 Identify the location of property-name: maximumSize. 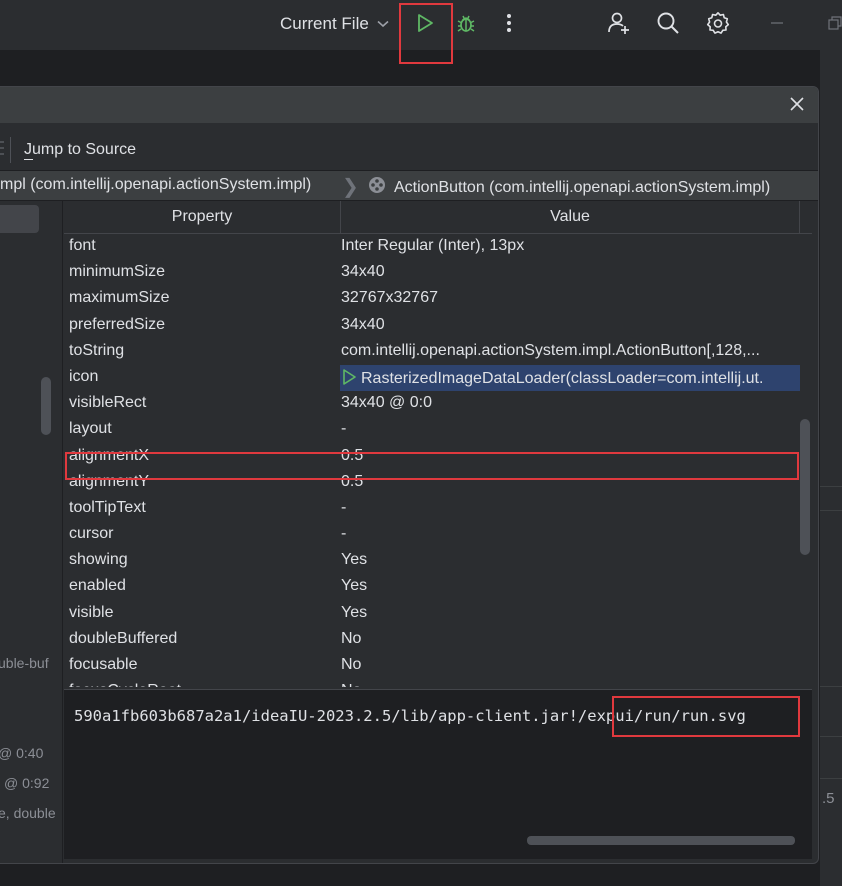
(119, 298).